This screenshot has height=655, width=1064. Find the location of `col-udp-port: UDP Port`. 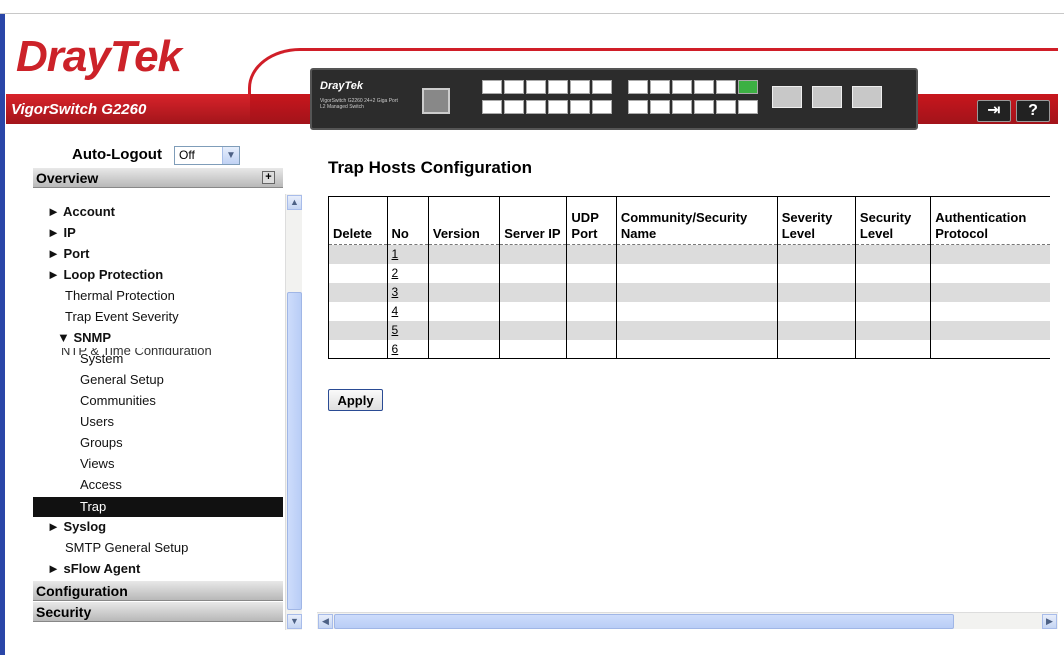

col-udp-port: UDP Port is located at coordinates (591, 220).